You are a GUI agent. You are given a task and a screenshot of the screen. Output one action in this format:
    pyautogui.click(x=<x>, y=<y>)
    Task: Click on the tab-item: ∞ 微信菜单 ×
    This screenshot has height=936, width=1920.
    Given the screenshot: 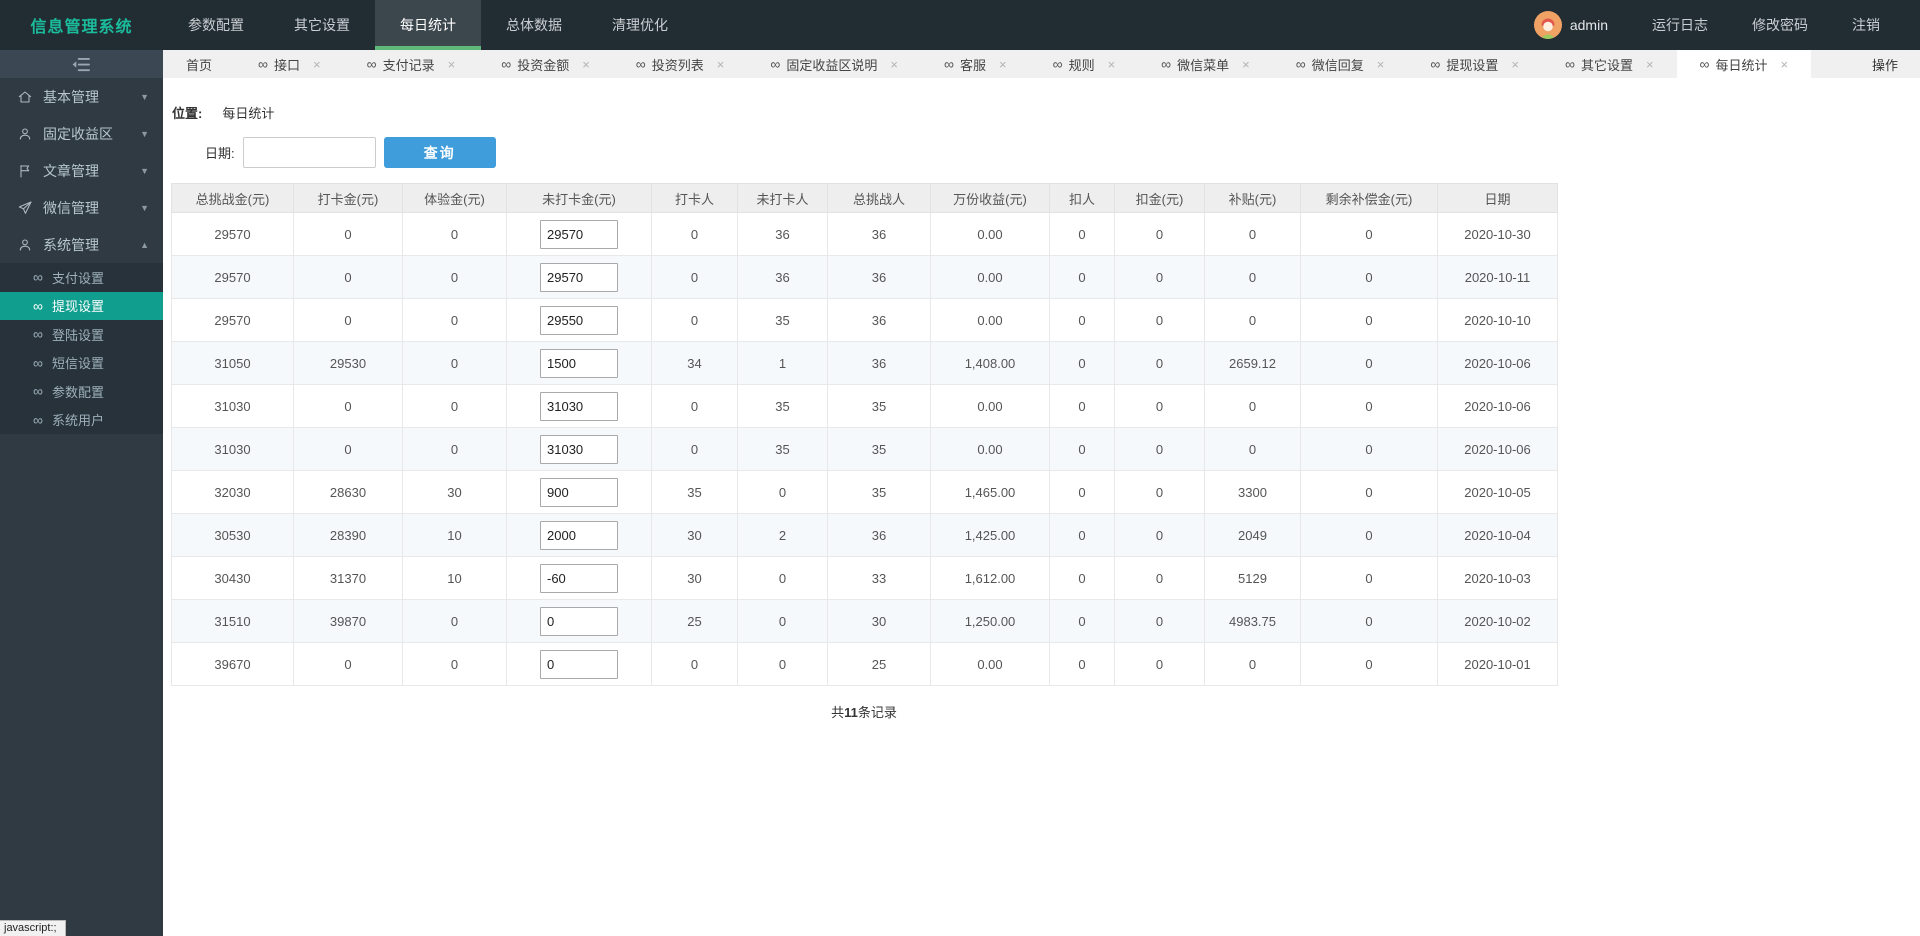 What is the action you would take?
    pyautogui.click(x=1205, y=64)
    